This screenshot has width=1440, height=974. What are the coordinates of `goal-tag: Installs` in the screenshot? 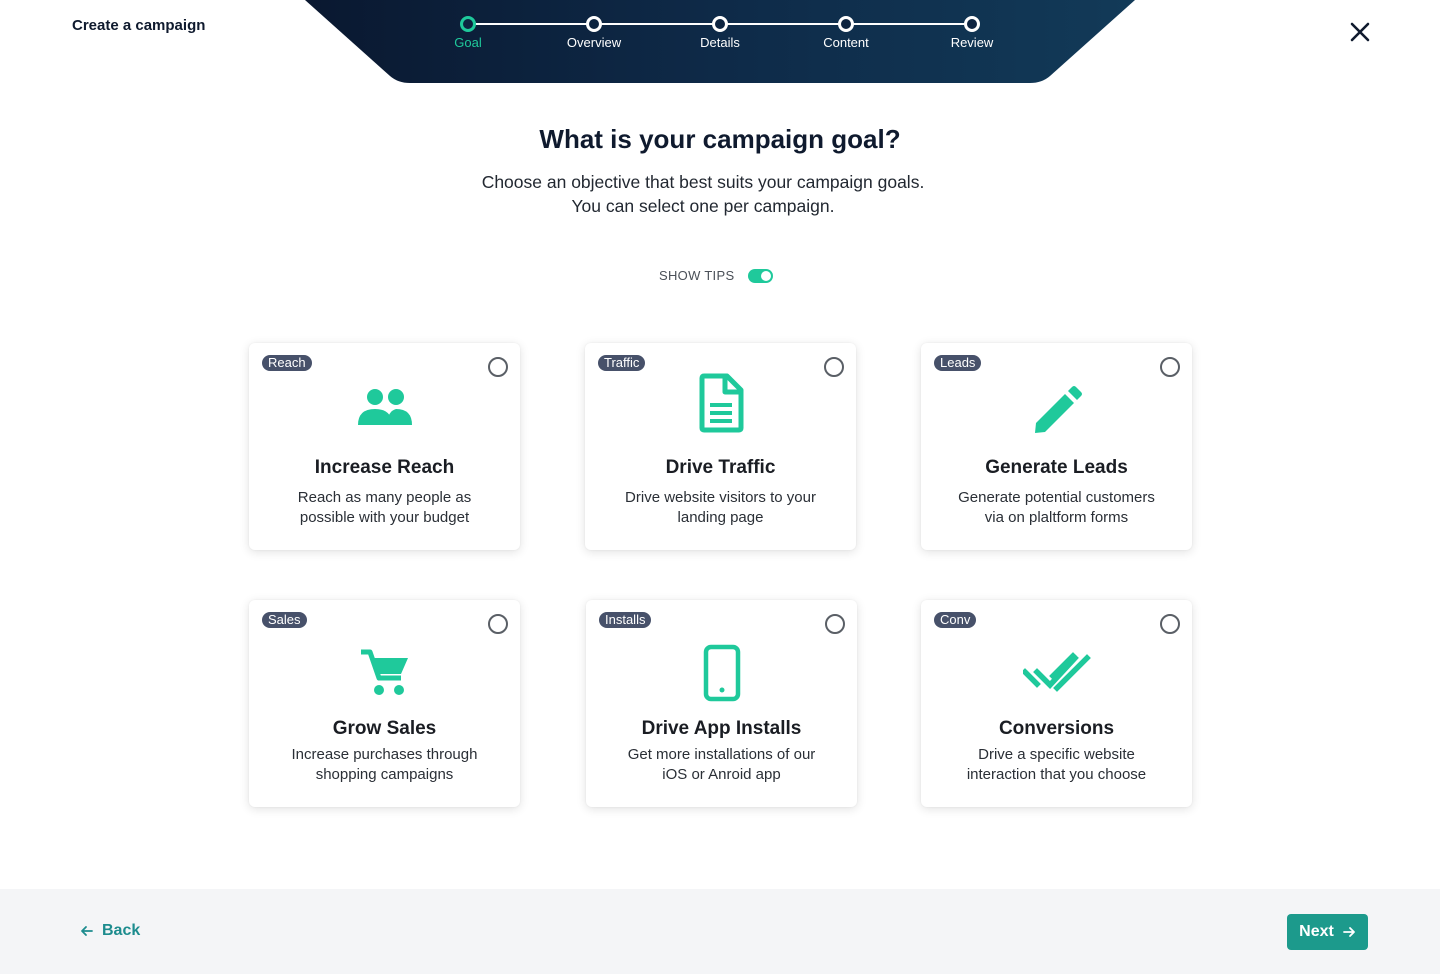 It's located at (625, 620).